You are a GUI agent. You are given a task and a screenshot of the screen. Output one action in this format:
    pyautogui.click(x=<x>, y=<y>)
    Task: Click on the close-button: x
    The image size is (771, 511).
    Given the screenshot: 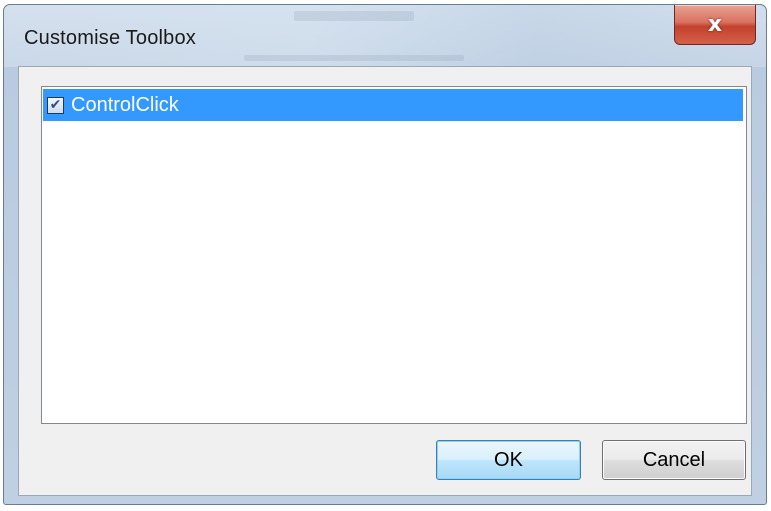 What is the action you would take?
    pyautogui.click(x=715, y=25)
    